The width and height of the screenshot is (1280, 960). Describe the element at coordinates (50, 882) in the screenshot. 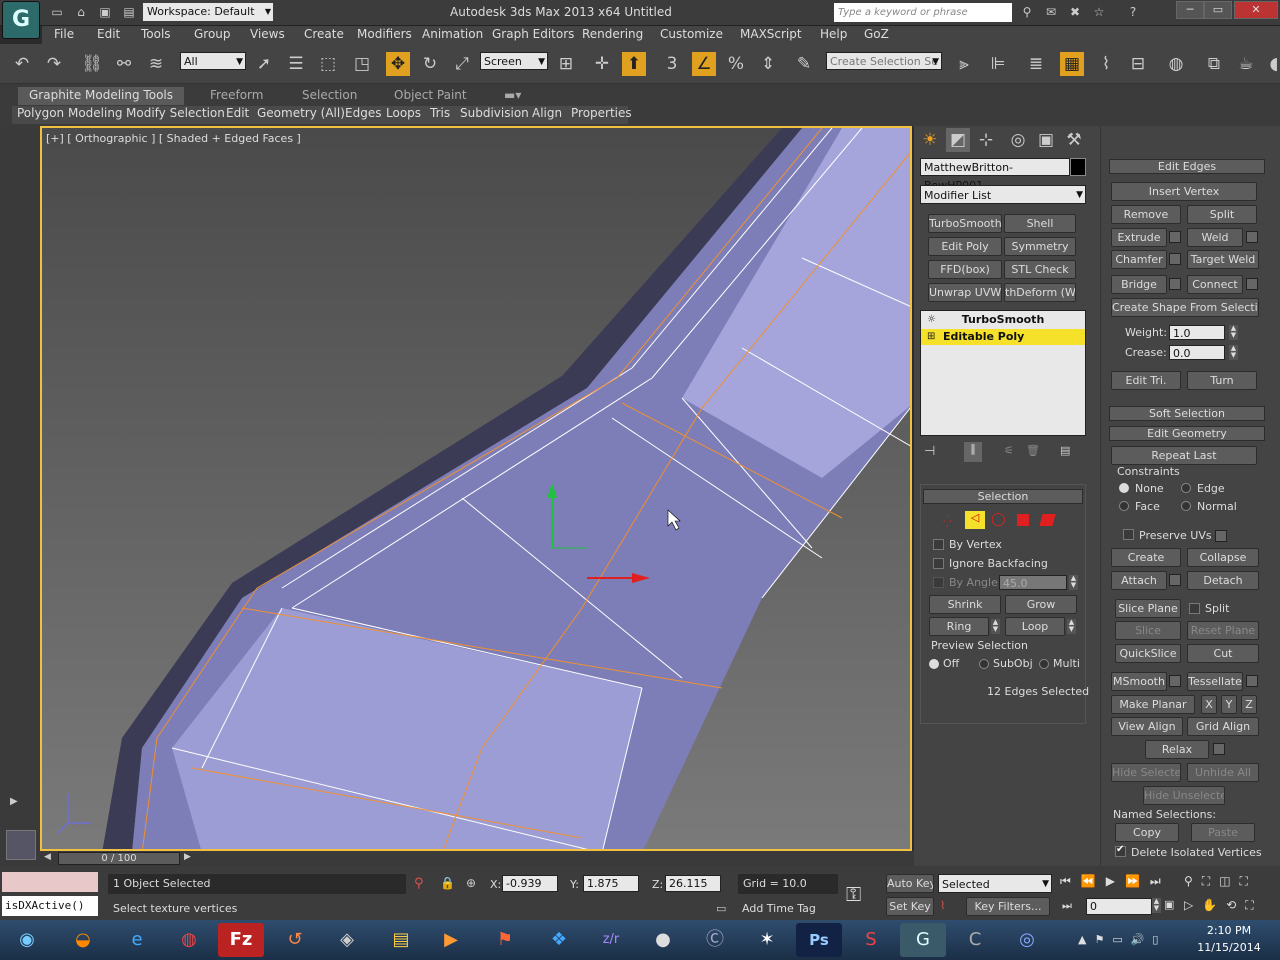

I see `maxscript-mini-listener-pink` at that location.